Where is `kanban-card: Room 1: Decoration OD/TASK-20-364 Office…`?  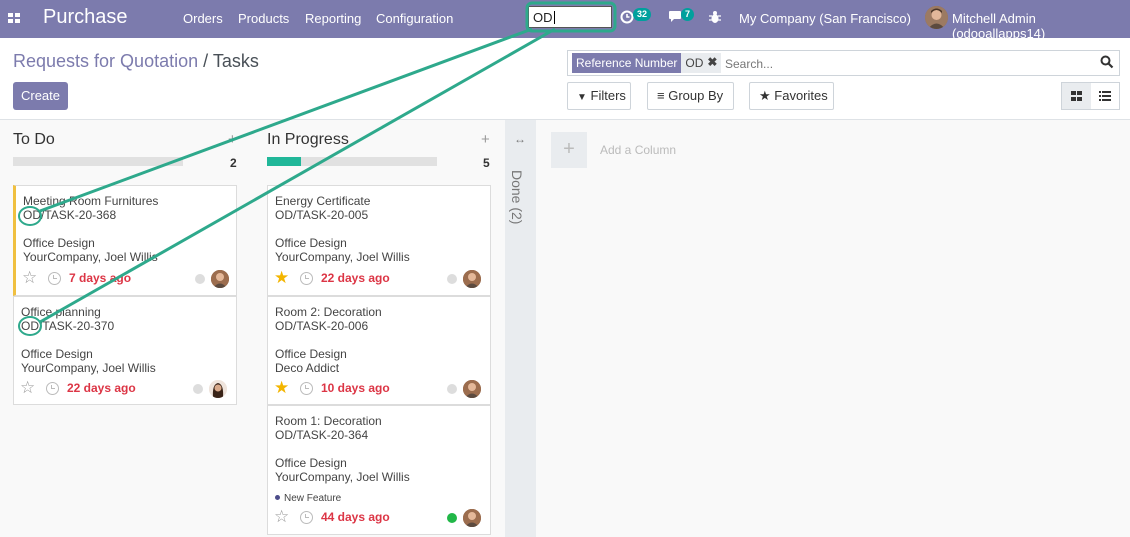
kanban-card: Room 1: Decoration OD/TASK-20-364 Office… is located at coordinates (379, 470).